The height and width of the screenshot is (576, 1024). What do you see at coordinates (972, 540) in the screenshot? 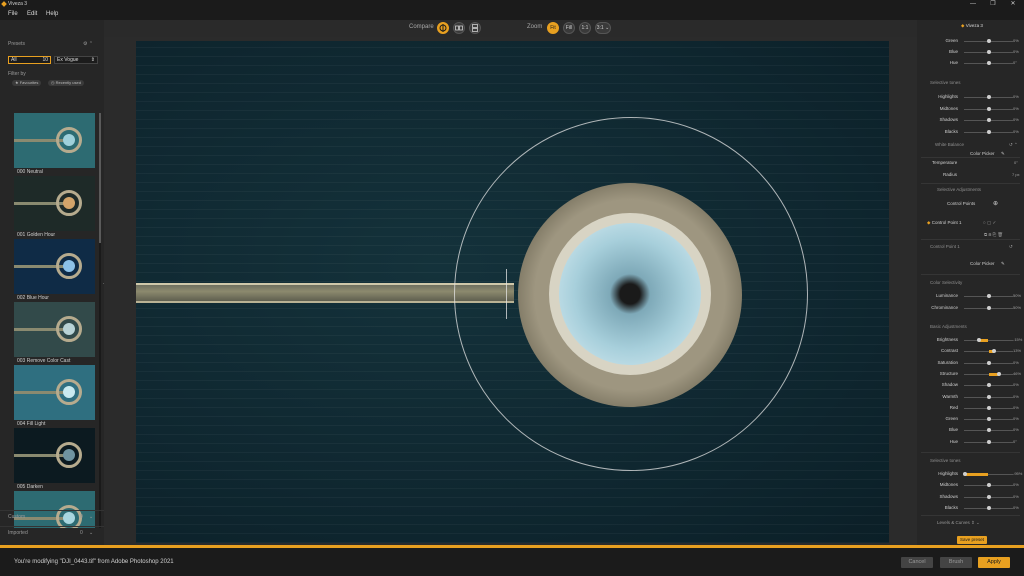
I see `save-preset-button: Save preset` at bounding box center [972, 540].